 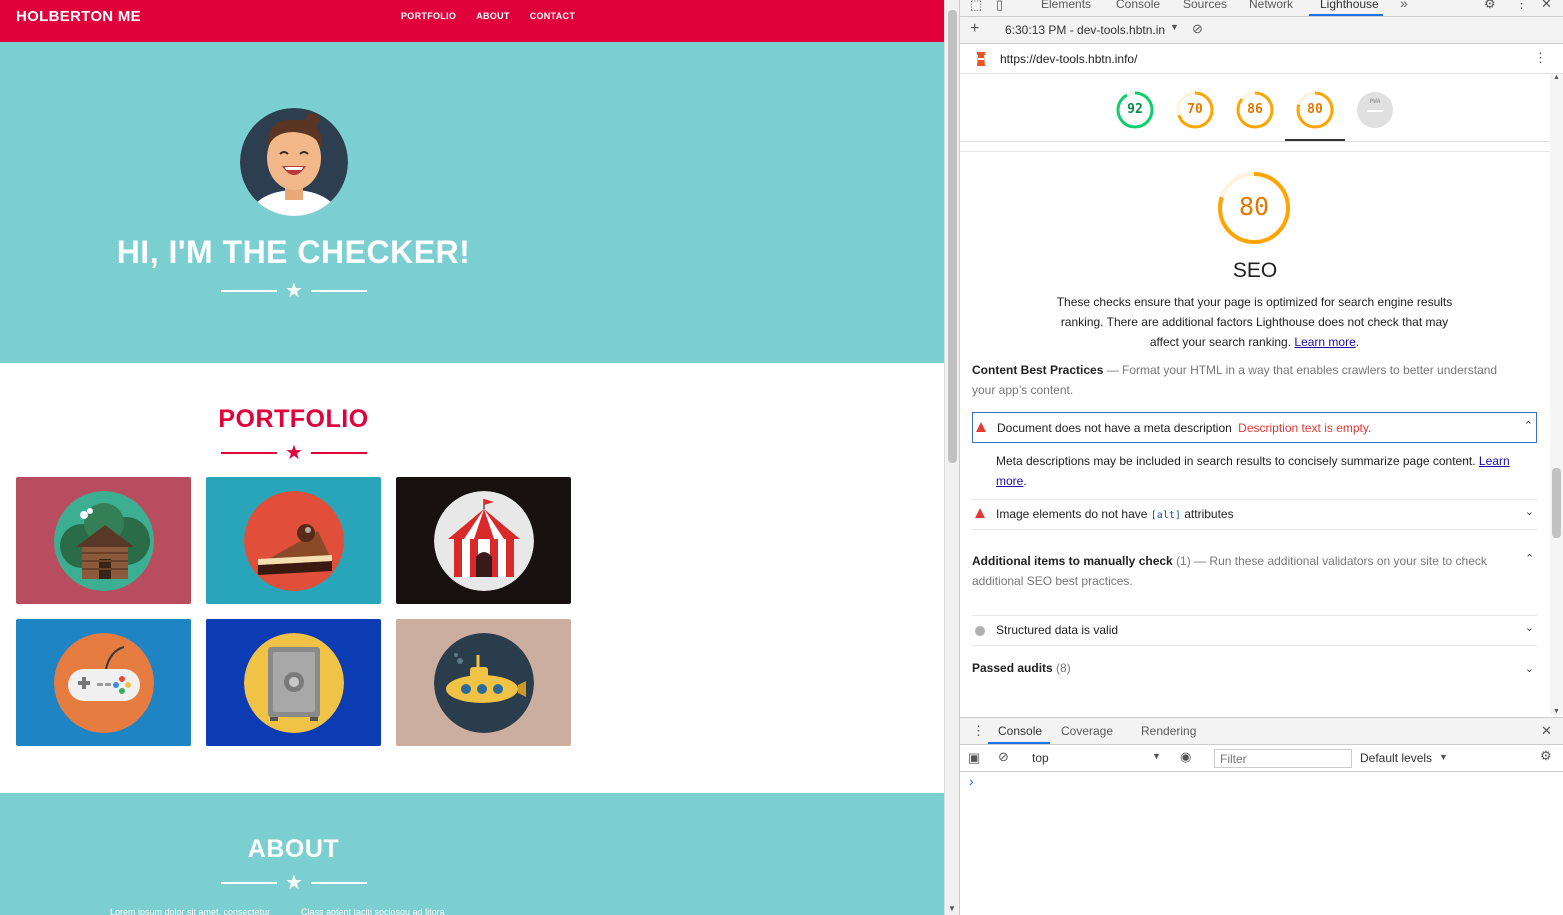 I want to click on gauge-best-practices: 86, so click(x=1255, y=110).